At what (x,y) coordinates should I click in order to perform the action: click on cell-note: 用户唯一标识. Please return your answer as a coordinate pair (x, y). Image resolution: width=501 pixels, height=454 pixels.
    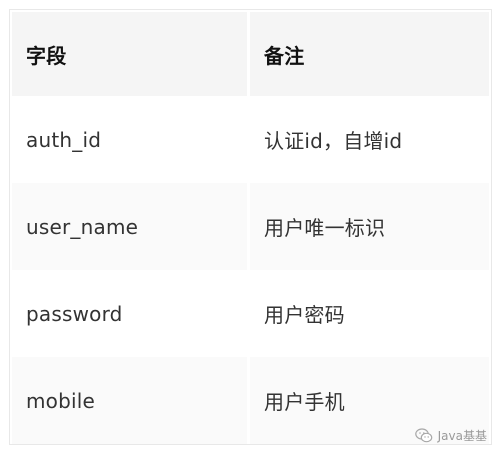
    Looking at the image, I should click on (369, 226).